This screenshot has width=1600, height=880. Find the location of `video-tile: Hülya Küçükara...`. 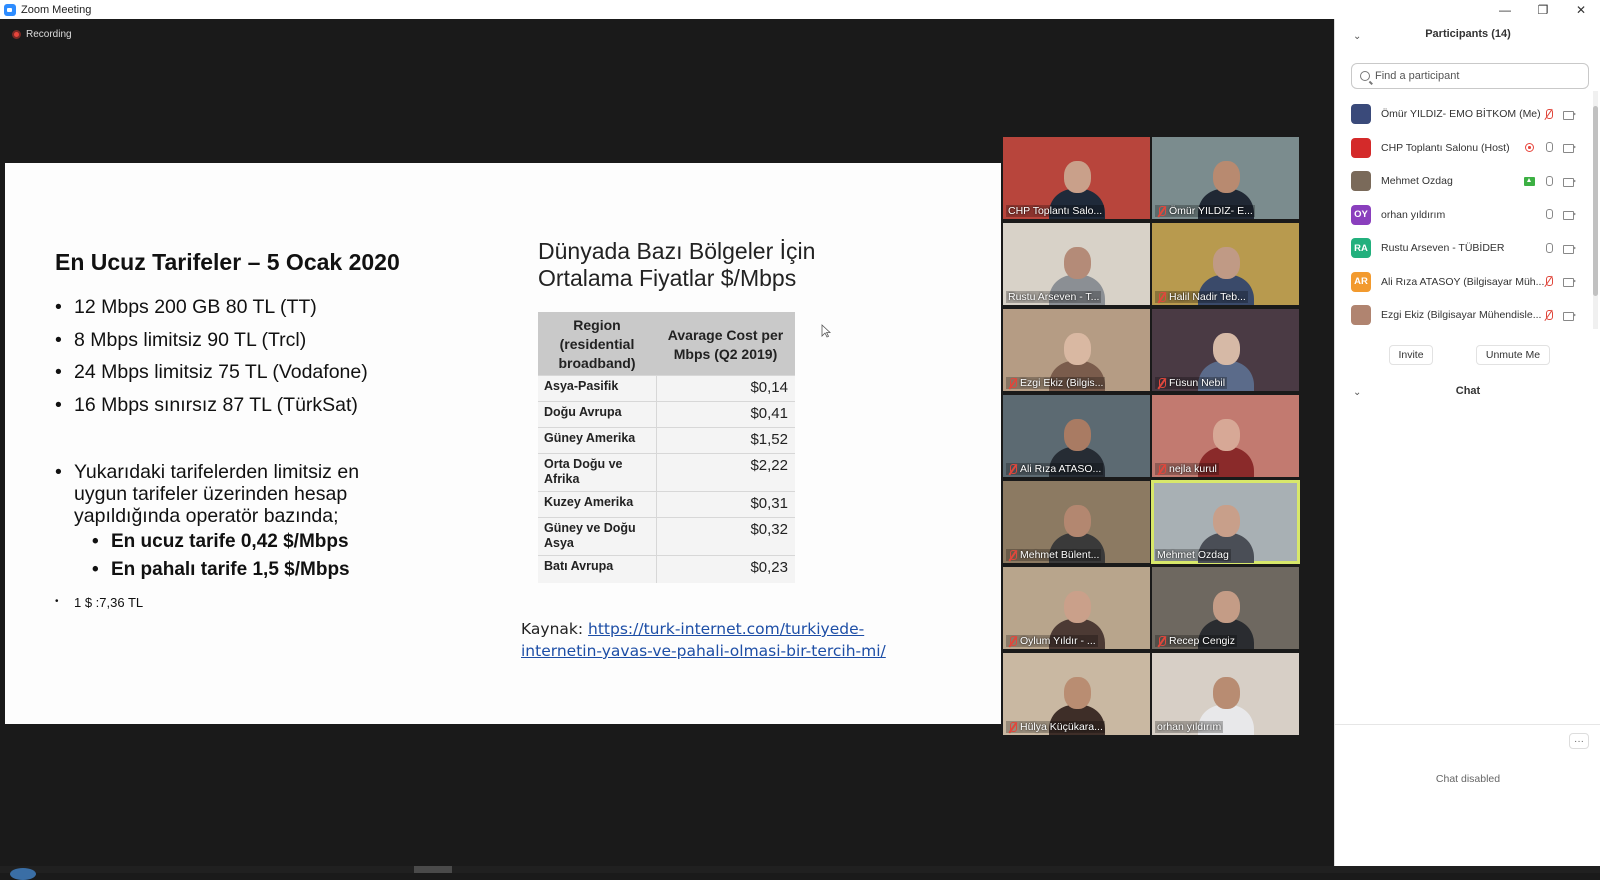

video-tile: Hülya Küçükara... is located at coordinates (1076, 694).